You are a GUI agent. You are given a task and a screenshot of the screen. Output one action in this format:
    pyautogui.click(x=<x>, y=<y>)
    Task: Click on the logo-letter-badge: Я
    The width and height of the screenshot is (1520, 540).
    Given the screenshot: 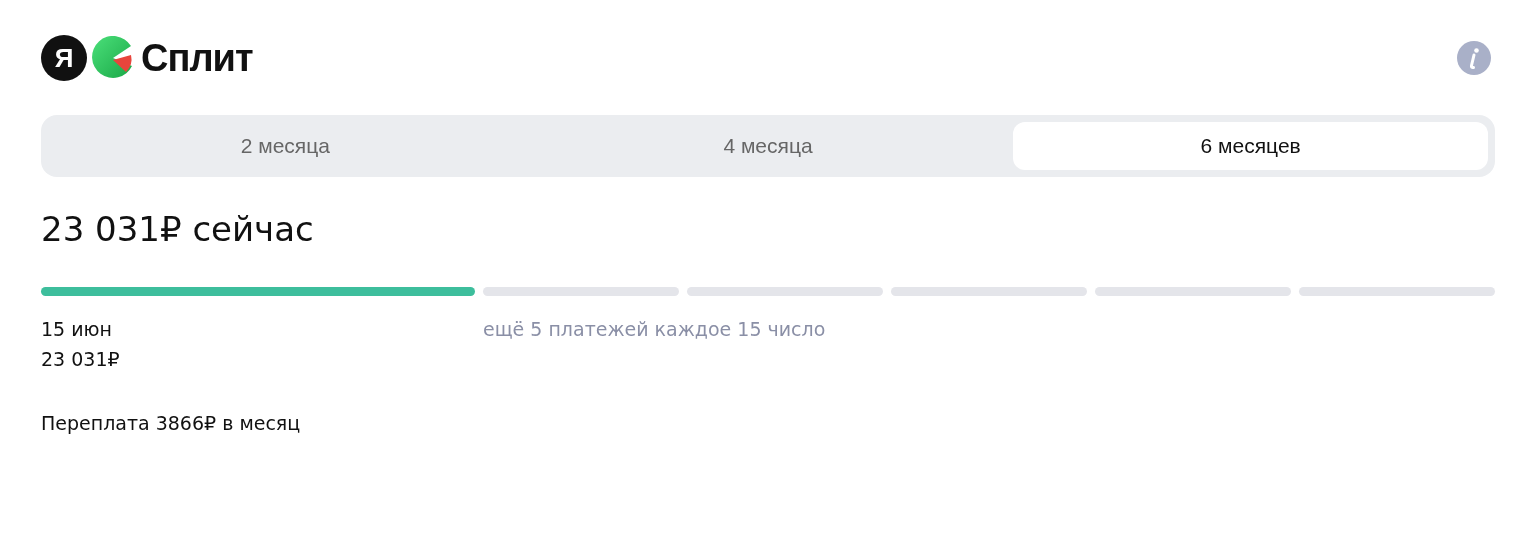 What is the action you would take?
    pyautogui.click(x=64, y=58)
    